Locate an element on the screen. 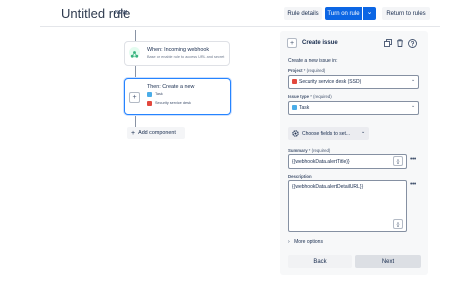 This screenshot has height=283, width=474. more-options-toggle: › More options is located at coordinates (305, 242).